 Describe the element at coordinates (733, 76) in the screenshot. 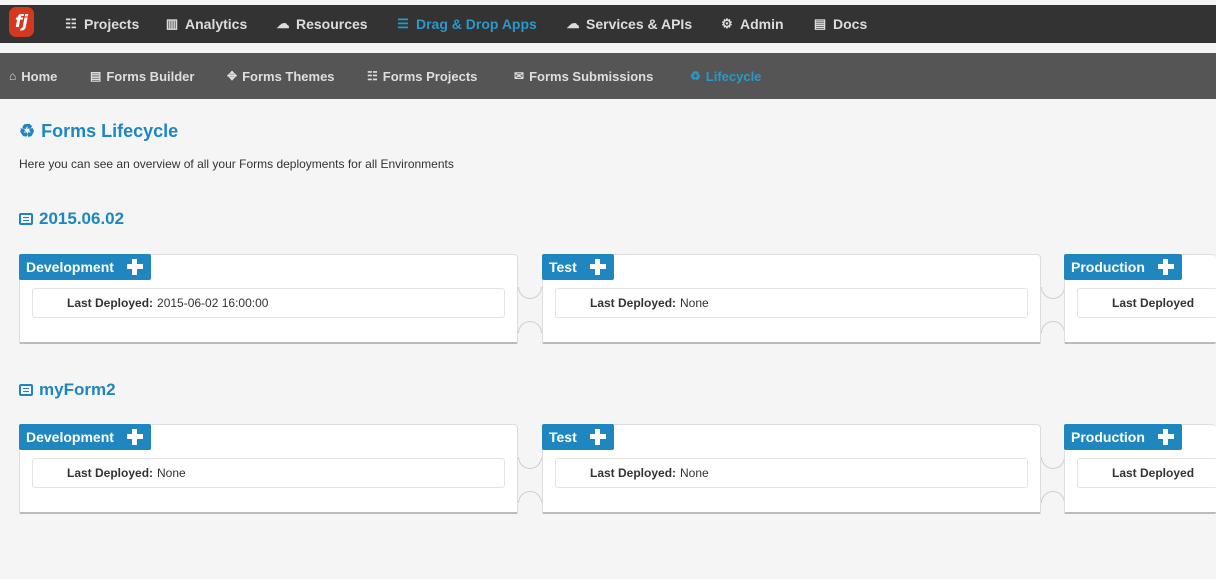

I see `subnav-lifecycle-label: Lifecycle` at that location.